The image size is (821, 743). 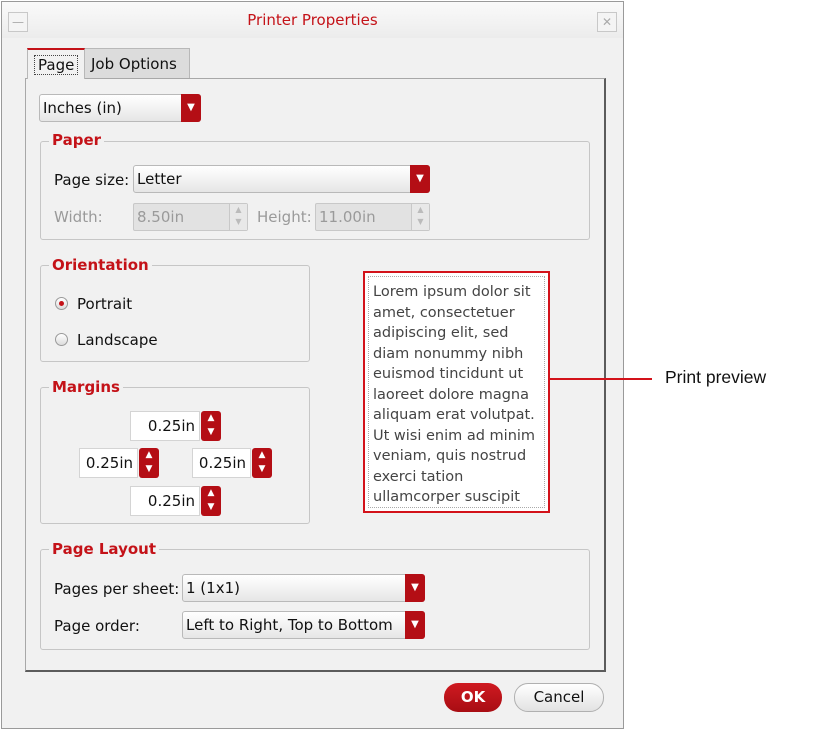 I want to click on cancel-button-label: Cancel, so click(x=559, y=697).